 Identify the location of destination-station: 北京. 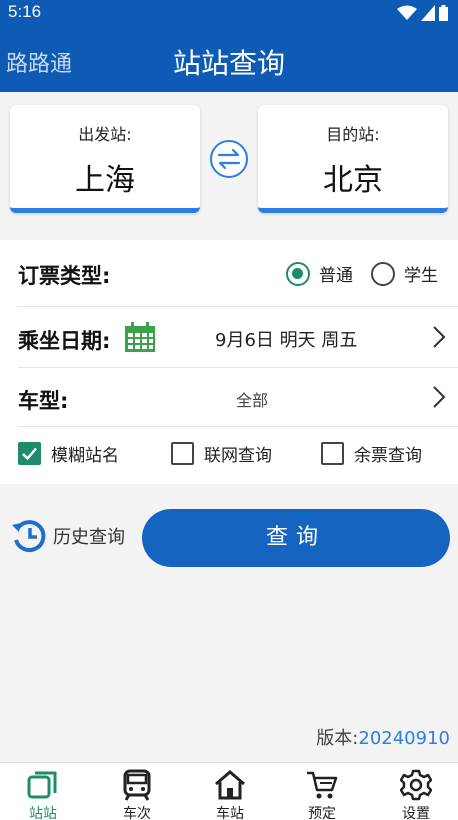
(353, 180).